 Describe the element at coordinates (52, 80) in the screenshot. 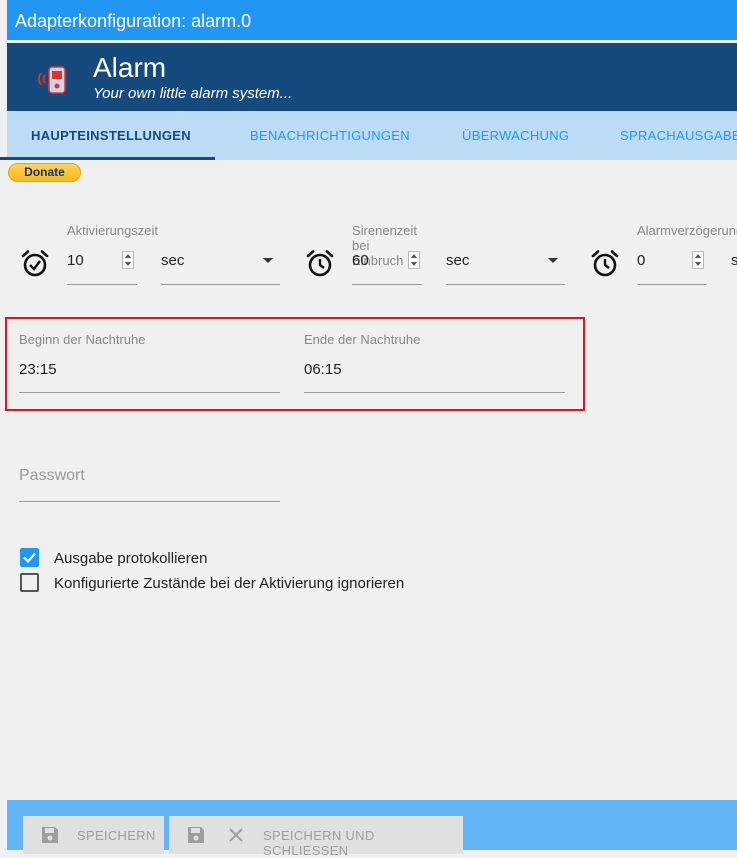

I see `alarm-logo-icon` at that location.